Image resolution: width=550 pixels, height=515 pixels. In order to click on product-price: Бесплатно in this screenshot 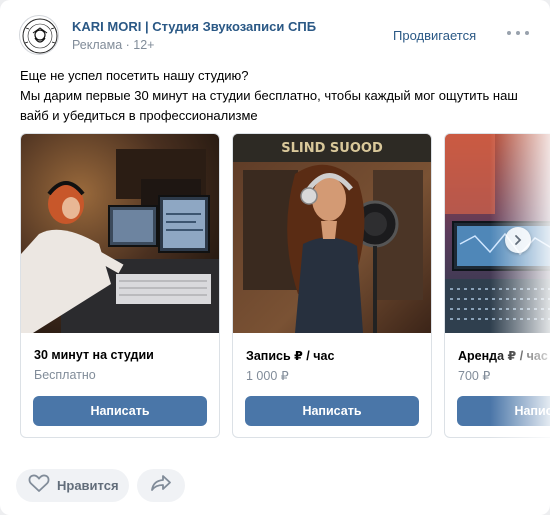, I will do `click(65, 375)`.